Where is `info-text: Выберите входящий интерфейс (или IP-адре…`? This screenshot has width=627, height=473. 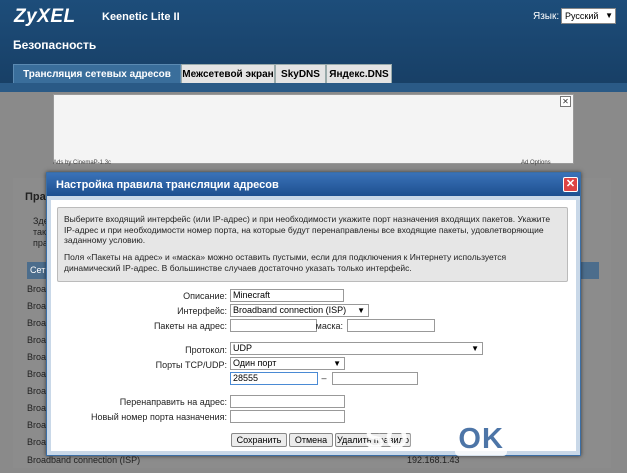
info-text: Выберите входящий интерфейс (или IP-адре… is located at coordinates (307, 229).